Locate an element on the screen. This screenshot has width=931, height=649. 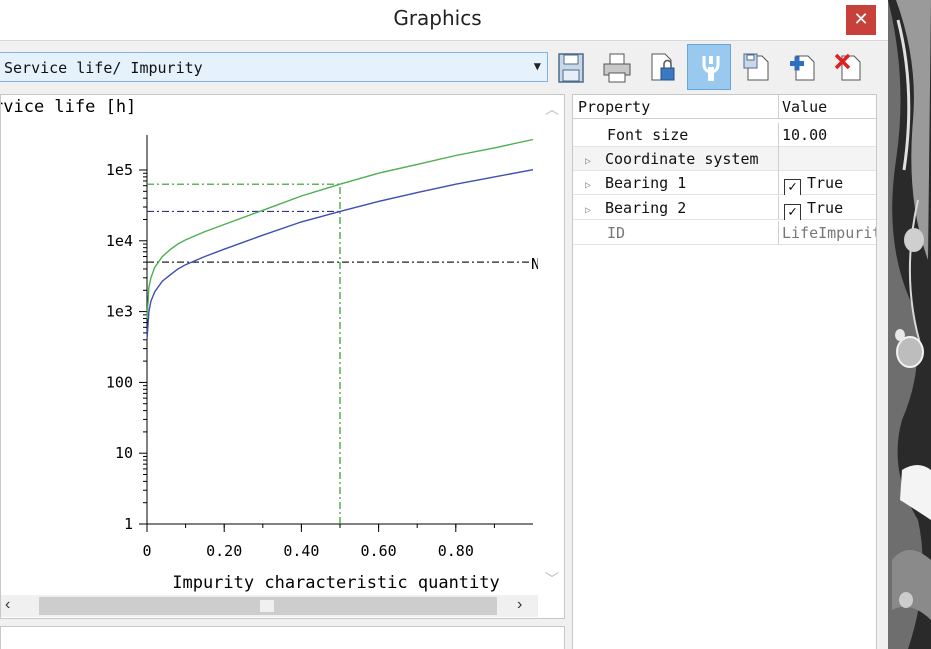
delete-page-button is located at coordinates (848, 67).